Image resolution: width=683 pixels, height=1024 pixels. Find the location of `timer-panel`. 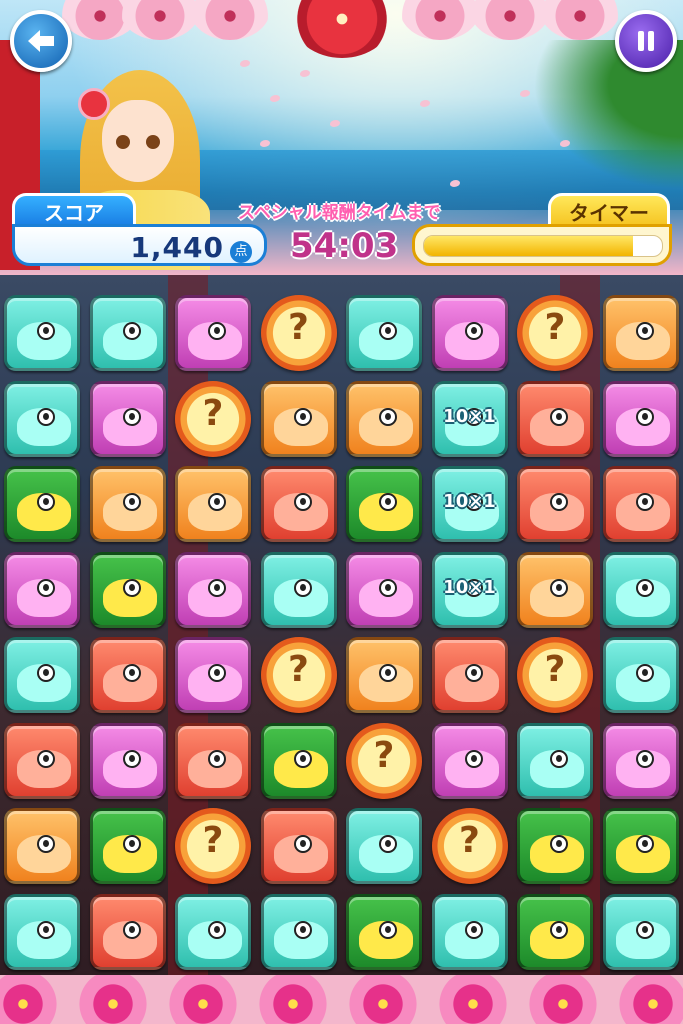

timer-panel is located at coordinates (542, 245).